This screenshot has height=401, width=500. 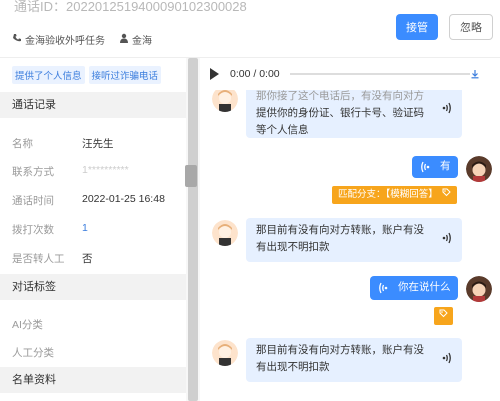 I want to click on message-line: 等个人信息, so click(x=282, y=130).